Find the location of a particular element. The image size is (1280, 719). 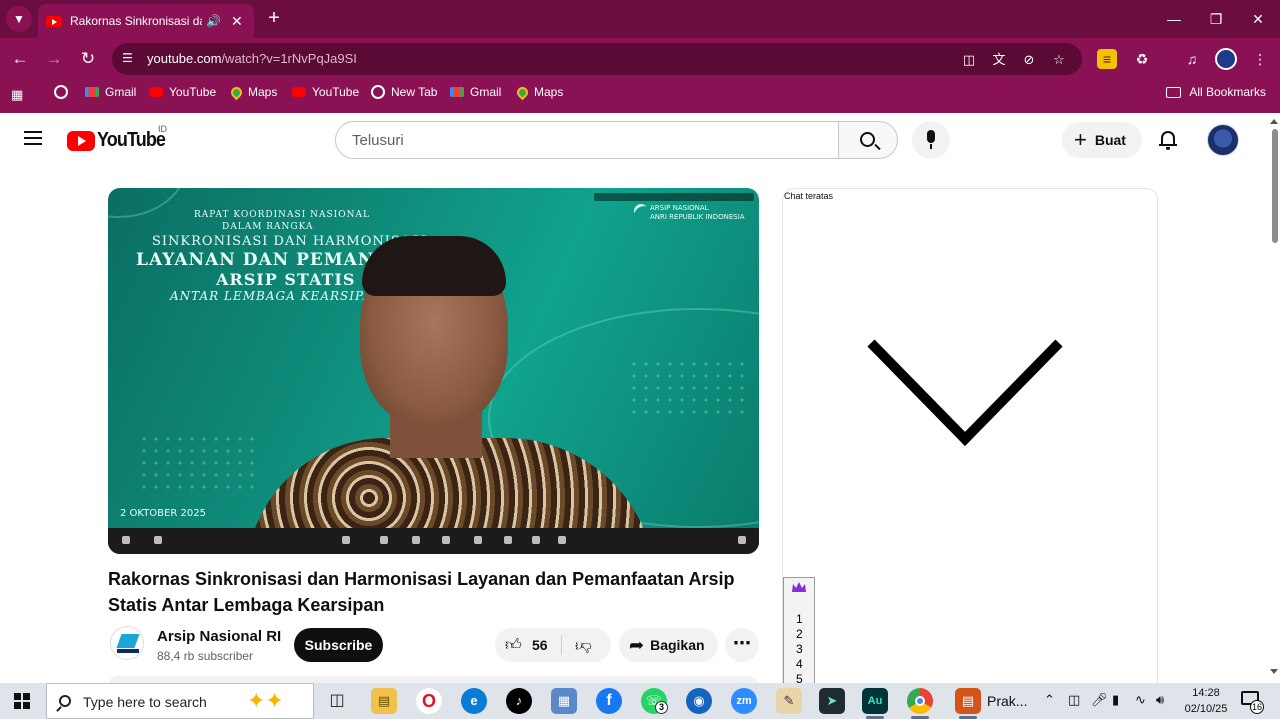

scroll-down-arrow-icon is located at coordinates (1274, 671).